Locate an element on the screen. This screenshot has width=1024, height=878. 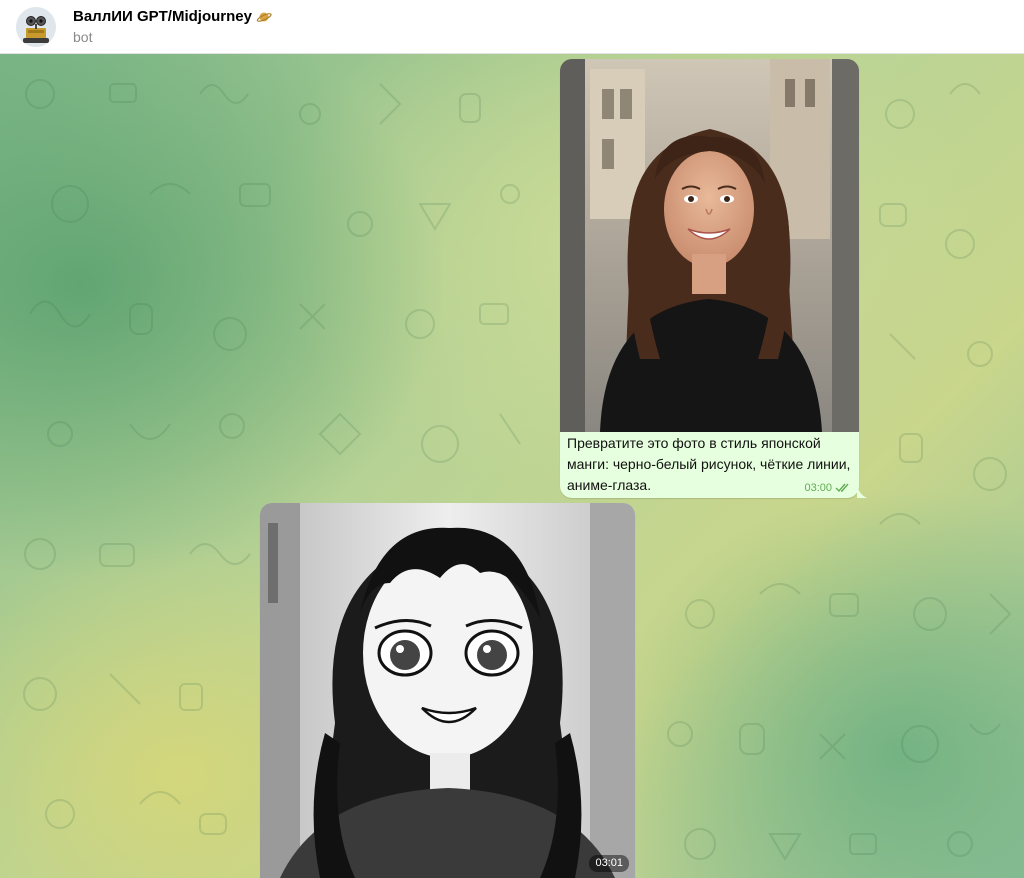
chat-title: ВаллИИ GPT/Midjourney is located at coordinates (162, 16).